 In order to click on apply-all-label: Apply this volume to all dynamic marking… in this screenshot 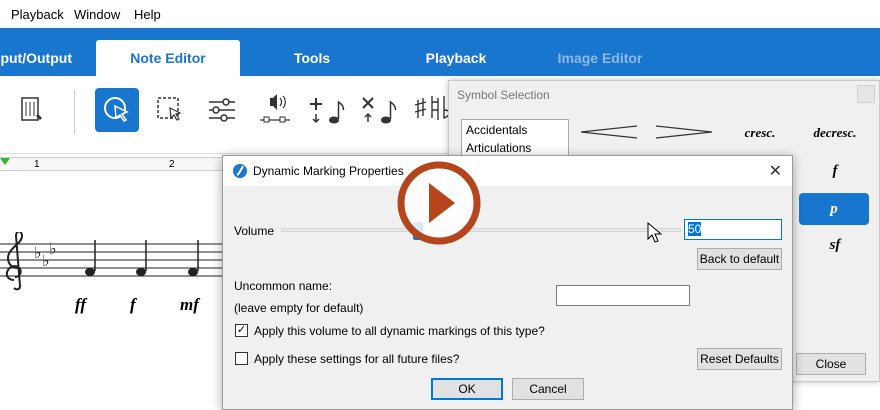, I will do `click(399, 331)`.